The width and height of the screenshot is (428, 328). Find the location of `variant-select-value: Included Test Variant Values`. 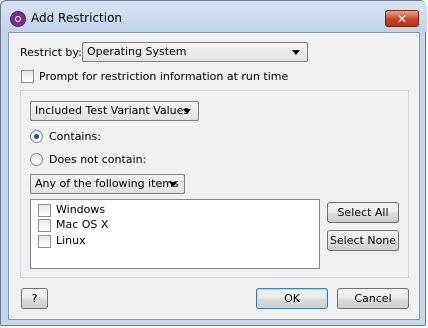

variant-select-value: Included Test Variant Values is located at coordinates (112, 110).